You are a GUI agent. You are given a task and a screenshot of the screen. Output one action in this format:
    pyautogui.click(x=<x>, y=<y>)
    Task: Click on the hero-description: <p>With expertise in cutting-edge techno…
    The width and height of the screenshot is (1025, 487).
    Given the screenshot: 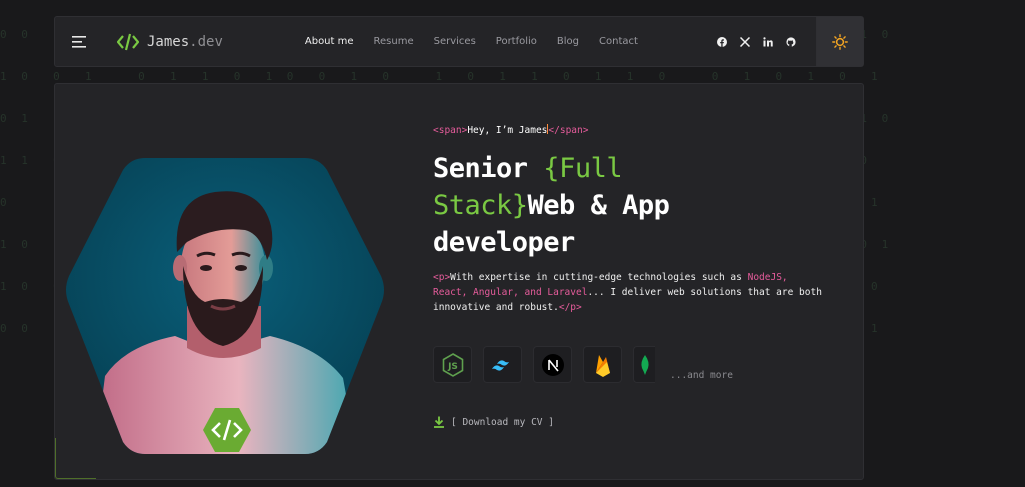 What is the action you would take?
    pyautogui.click(x=628, y=292)
    